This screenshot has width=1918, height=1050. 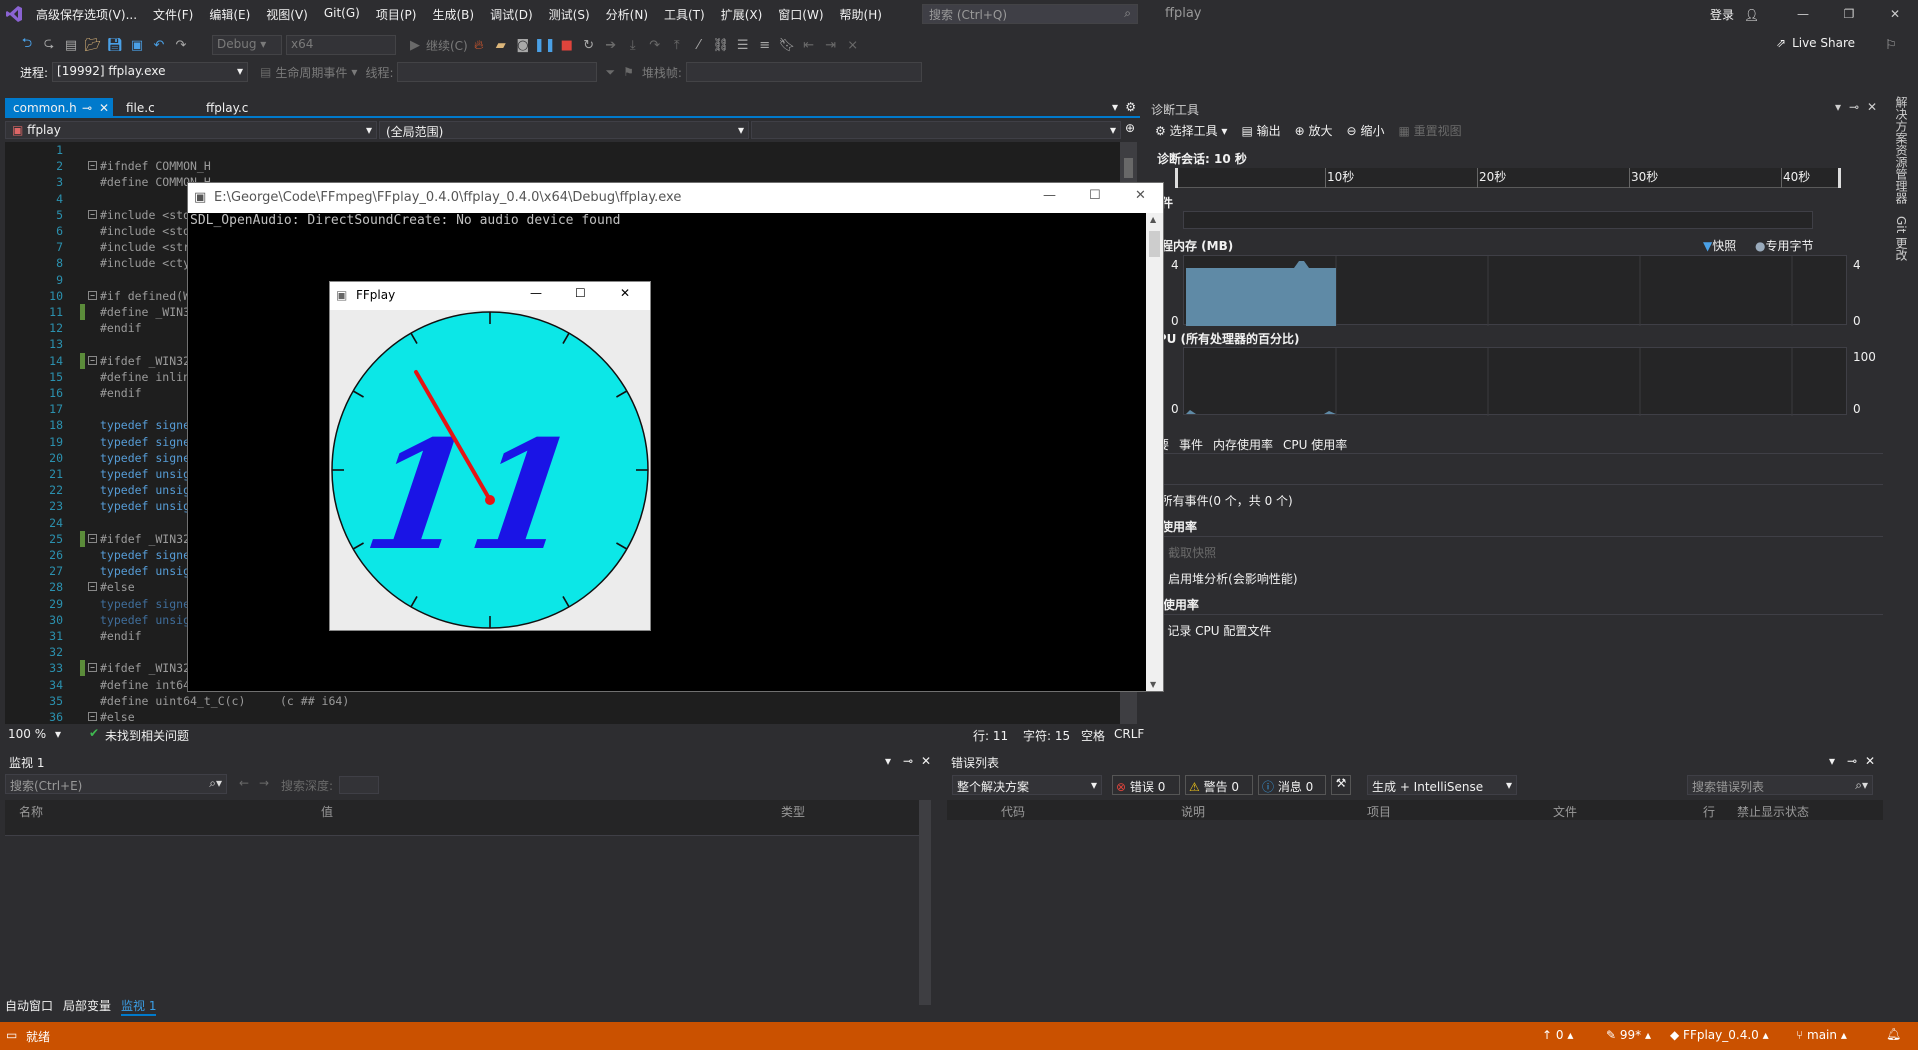 I want to click on watch-empty-row, so click(x=467, y=828).